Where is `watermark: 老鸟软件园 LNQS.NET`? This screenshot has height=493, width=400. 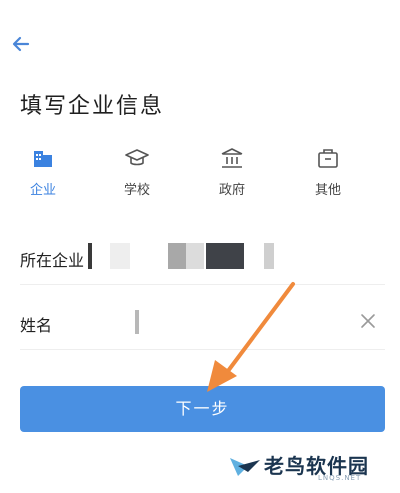 watermark: 老鸟软件园 LNQS.NET is located at coordinates (313, 468).